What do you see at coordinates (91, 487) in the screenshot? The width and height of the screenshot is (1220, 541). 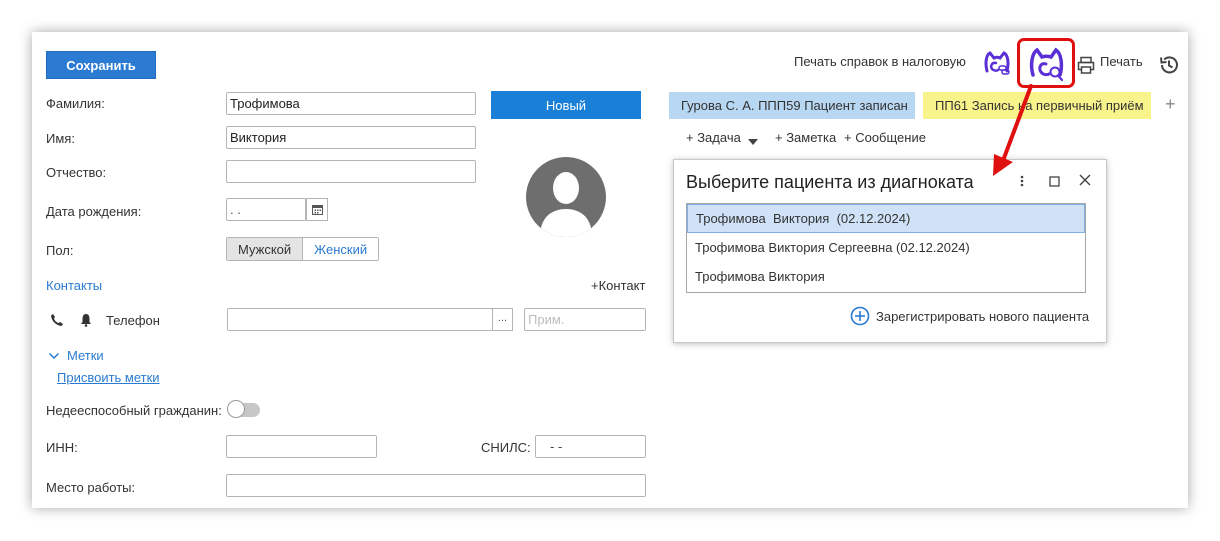 I see `workplace-label: Место работы:` at bounding box center [91, 487].